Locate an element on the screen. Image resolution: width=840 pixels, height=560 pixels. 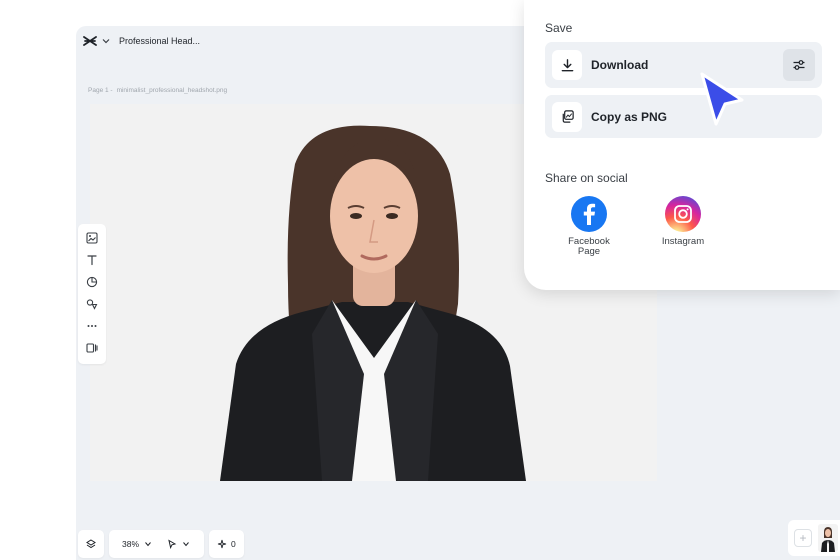
download-settings-button is located at coordinates (799, 65).